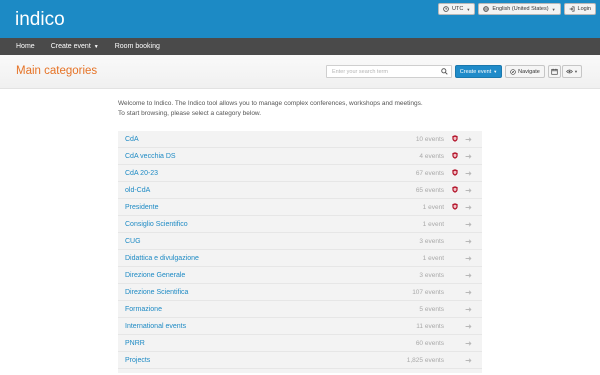 This screenshot has height=375, width=600. I want to click on language-button: English (United States) ▼, so click(519, 9).